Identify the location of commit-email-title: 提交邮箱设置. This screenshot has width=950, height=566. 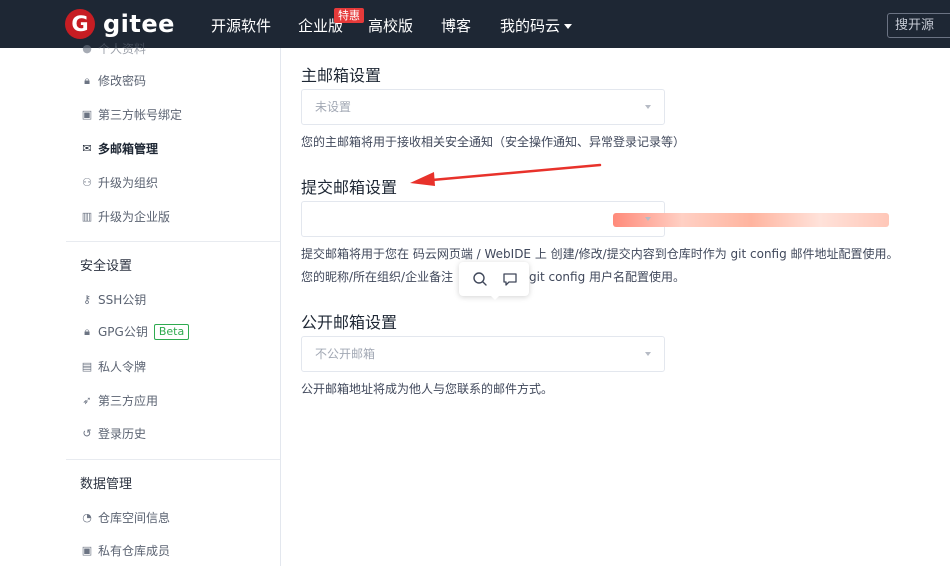
(349, 187).